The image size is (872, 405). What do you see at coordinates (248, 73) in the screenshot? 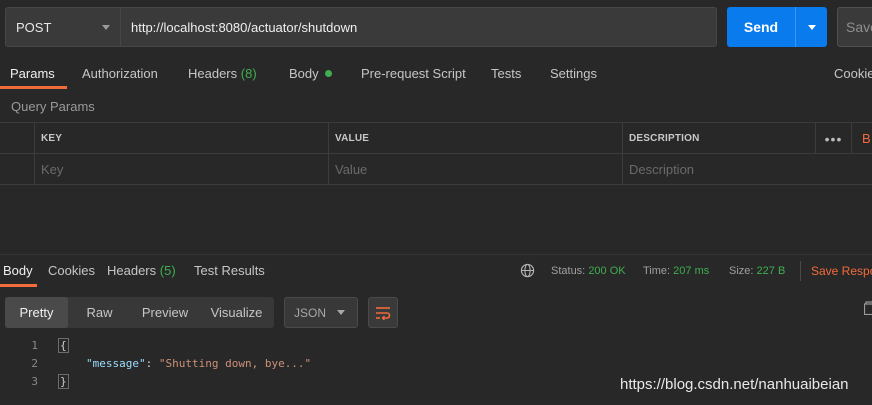
I see `headers-count: (8)` at bounding box center [248, 73].